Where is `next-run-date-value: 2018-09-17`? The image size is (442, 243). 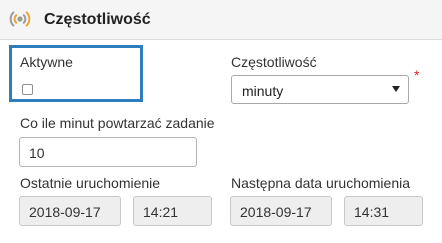
next-run-date-value: 2018-09-17 is located at coordinates (276, 212).